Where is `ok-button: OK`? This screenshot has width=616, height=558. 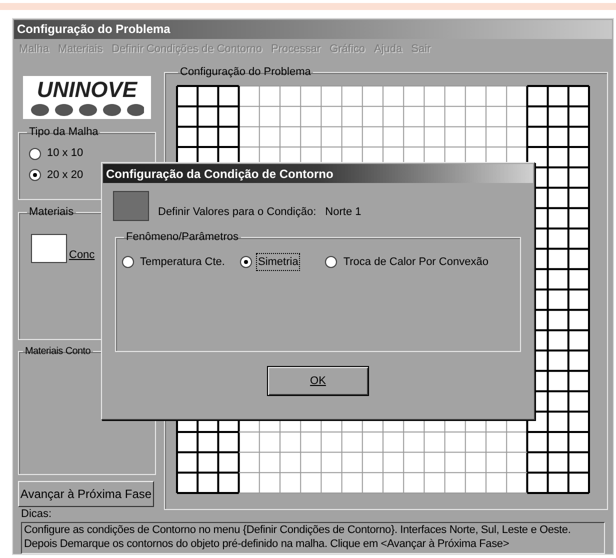
ok-button: OK is located at coordinates (318, 381).